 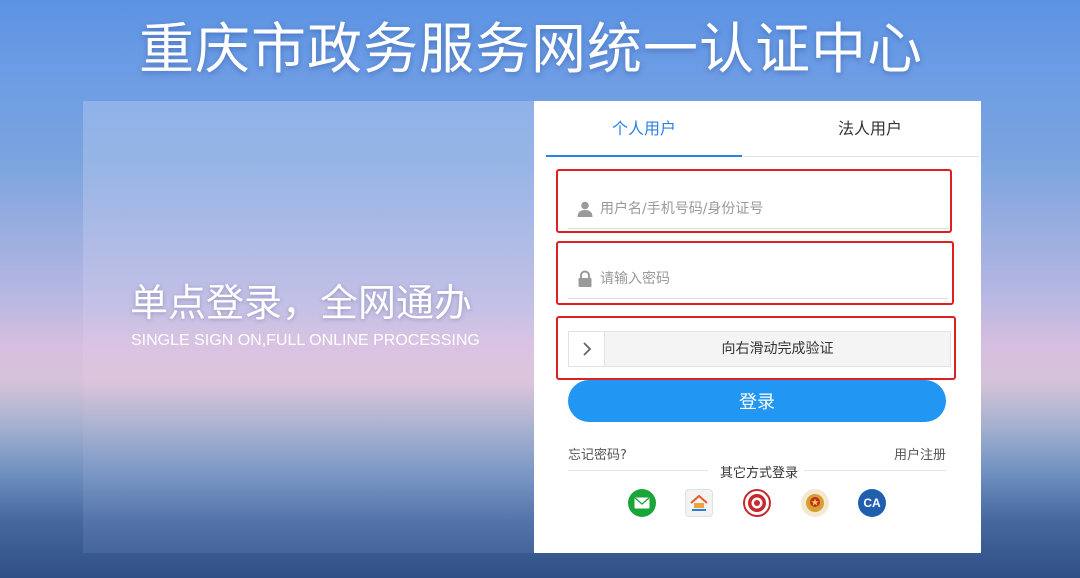 What do you see at coordinates (920, 453) in the screenshot?
I see `register-link: 用户注册` at bounding box center [920, 453].